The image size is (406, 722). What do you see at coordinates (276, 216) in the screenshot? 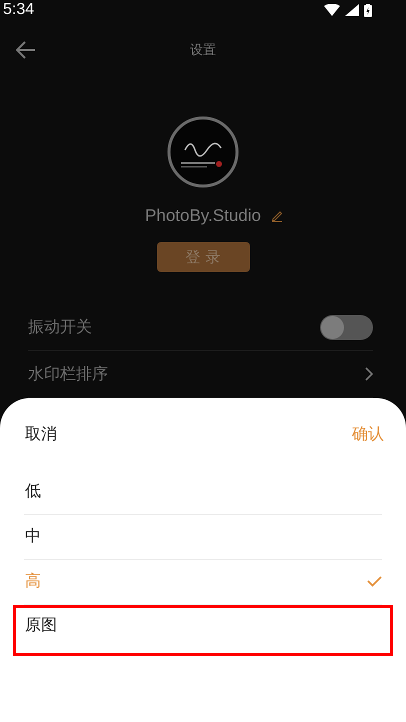
I see `pencil-icon` at bounding box center [276, 216].